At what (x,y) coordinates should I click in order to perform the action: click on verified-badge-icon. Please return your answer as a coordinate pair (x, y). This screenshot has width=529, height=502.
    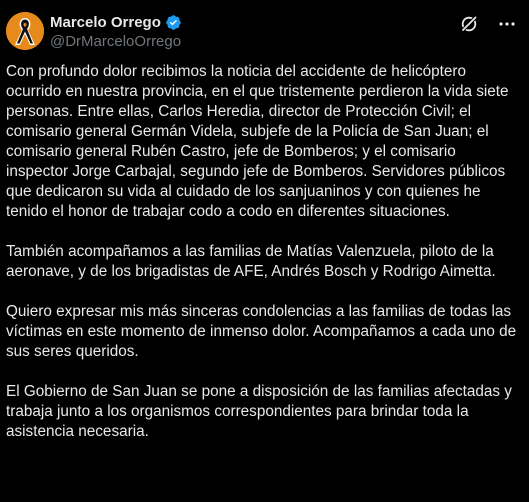
    Looking at the image, I should click on (173, 22).